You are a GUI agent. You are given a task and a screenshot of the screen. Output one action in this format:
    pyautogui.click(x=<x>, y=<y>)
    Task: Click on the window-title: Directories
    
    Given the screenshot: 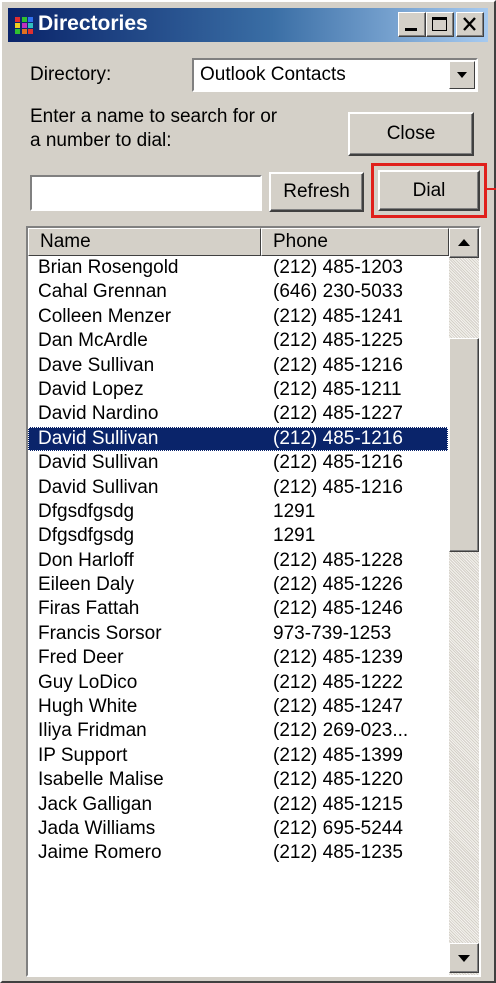 What is the action you would take?
    pyautogui.click(x=93, y=23)
    